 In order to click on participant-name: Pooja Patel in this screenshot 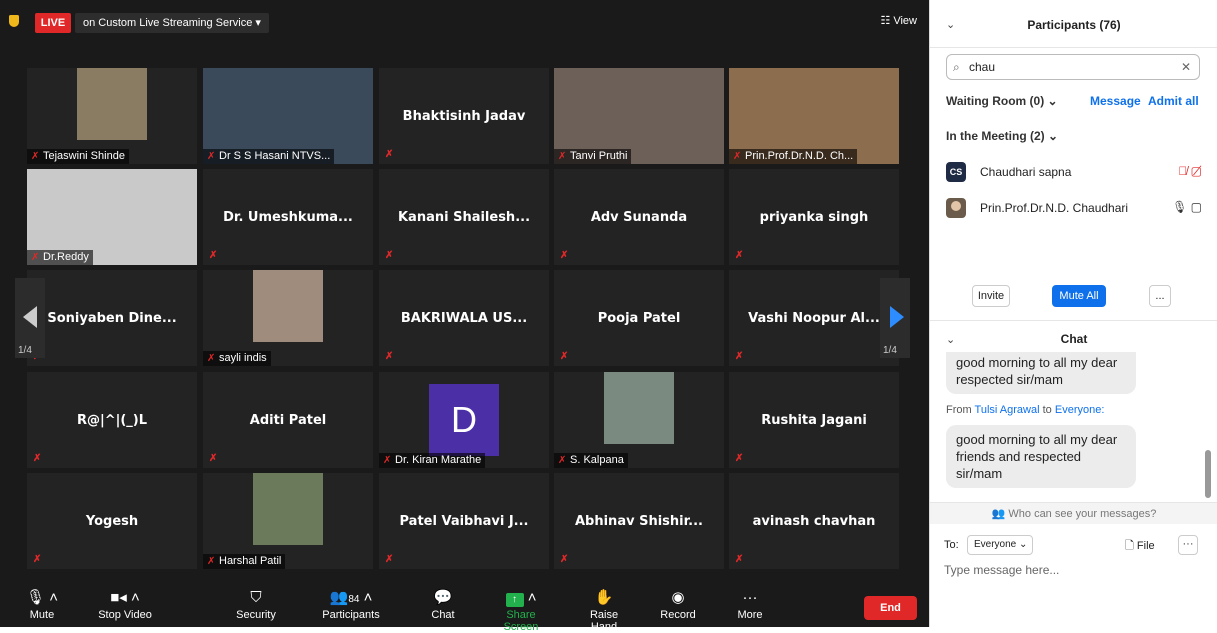, I will do `click(639, 318)`.